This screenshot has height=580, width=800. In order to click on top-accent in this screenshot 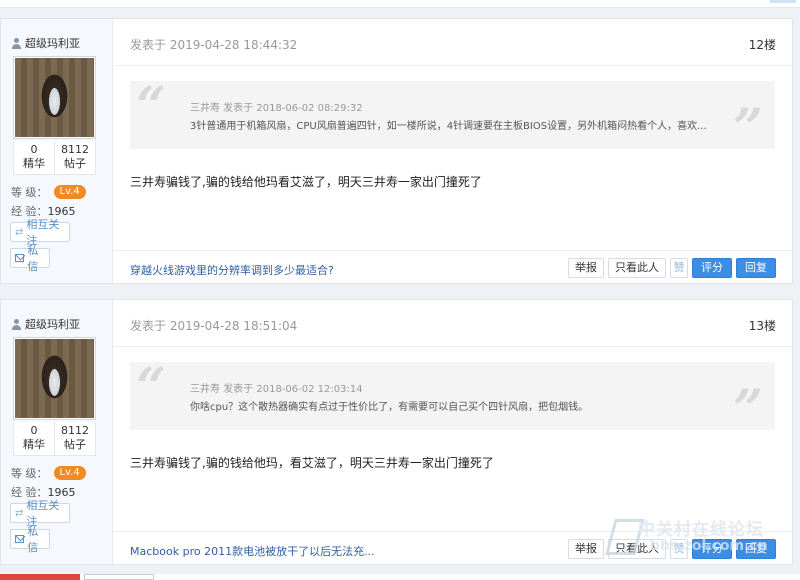, I will do `click(783, 1)`.